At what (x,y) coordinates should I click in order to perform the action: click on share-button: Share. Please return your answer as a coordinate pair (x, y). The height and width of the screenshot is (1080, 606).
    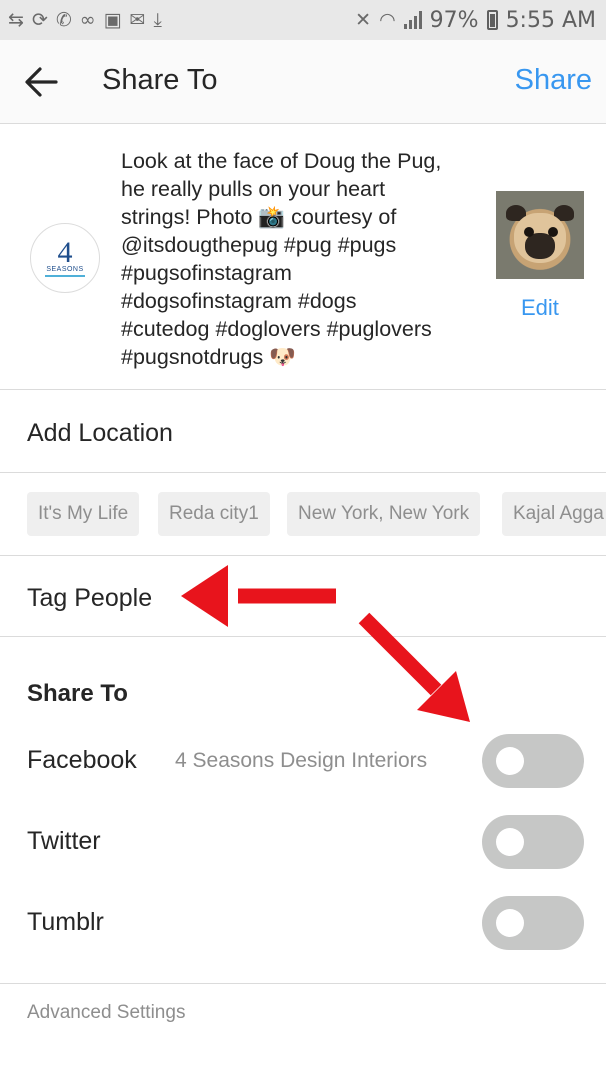
    Looking at the image, I should click on (553, 80).